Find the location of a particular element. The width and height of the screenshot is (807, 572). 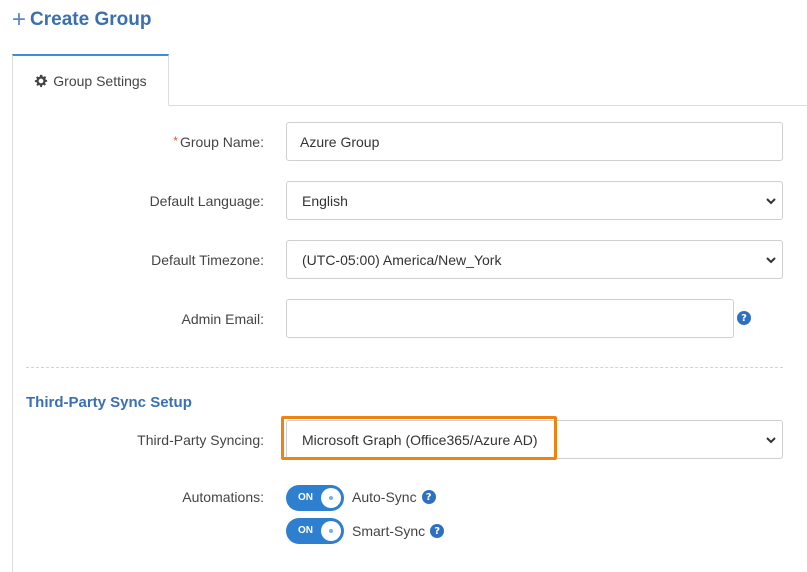

default-timezone-select: (UTC-05:00) America/New_York is located at coordinates (534, 259).